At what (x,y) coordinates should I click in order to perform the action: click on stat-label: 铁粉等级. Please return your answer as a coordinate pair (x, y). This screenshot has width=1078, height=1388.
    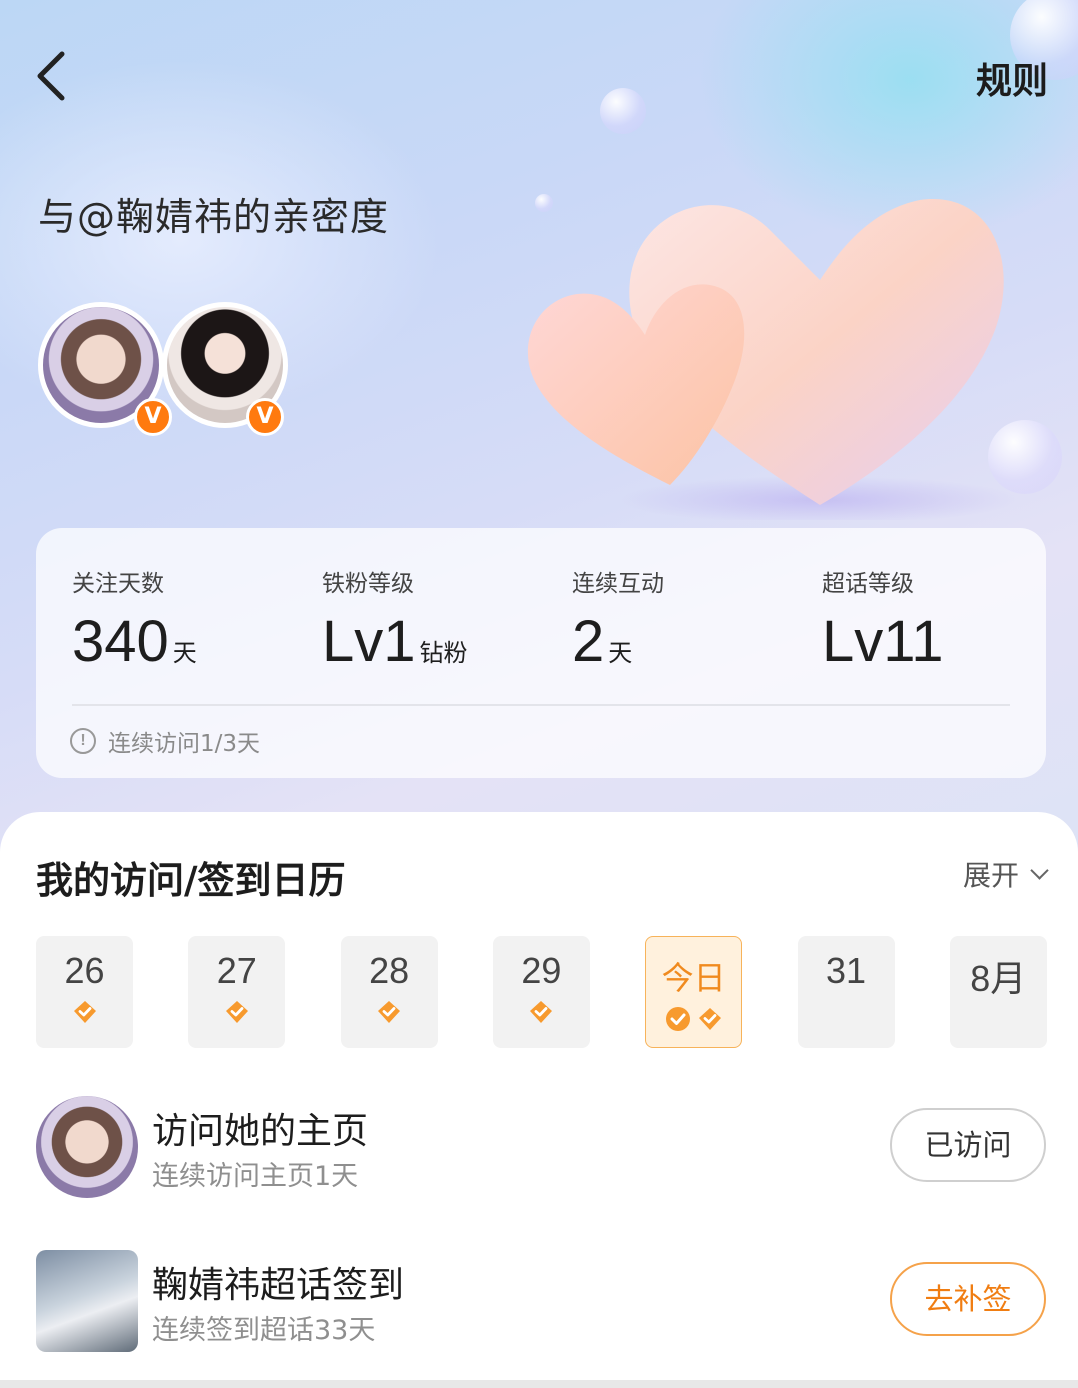
    Looking at the image, I should click on (368, 584).